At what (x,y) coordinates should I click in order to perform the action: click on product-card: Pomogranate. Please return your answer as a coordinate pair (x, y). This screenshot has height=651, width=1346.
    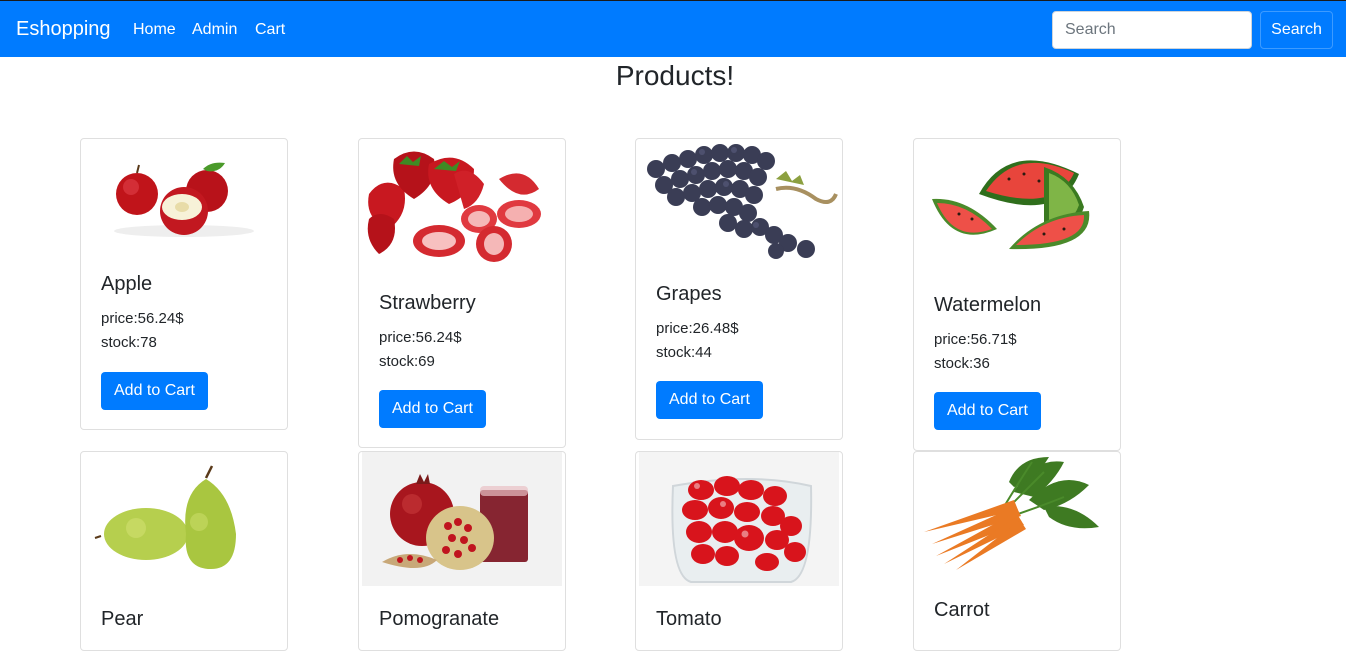
    Looking at the image, I should click on (462, 551).